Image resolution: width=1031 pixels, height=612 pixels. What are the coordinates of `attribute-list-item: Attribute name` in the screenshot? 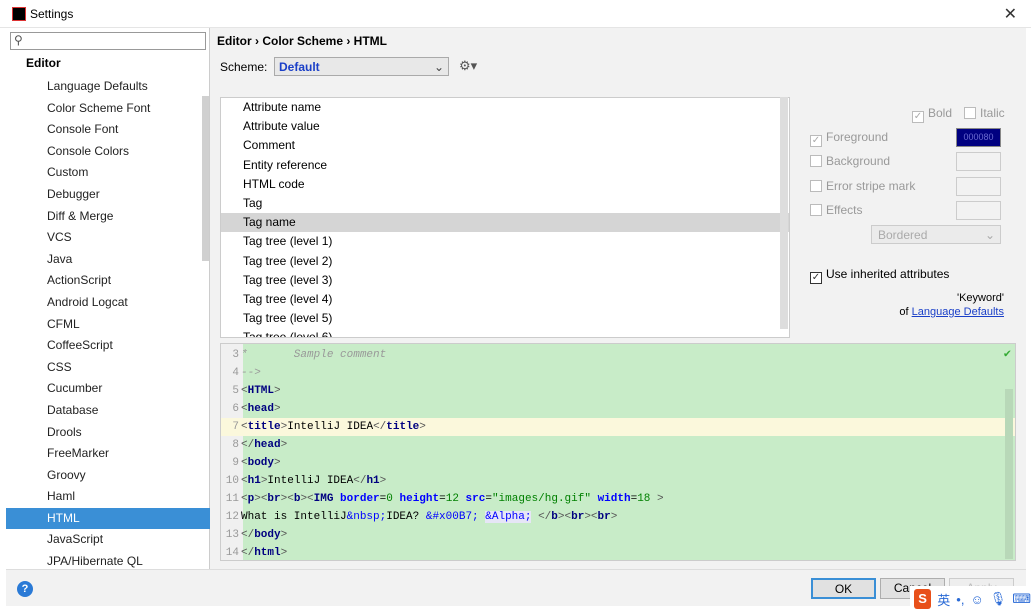 It's located at (505, 107).